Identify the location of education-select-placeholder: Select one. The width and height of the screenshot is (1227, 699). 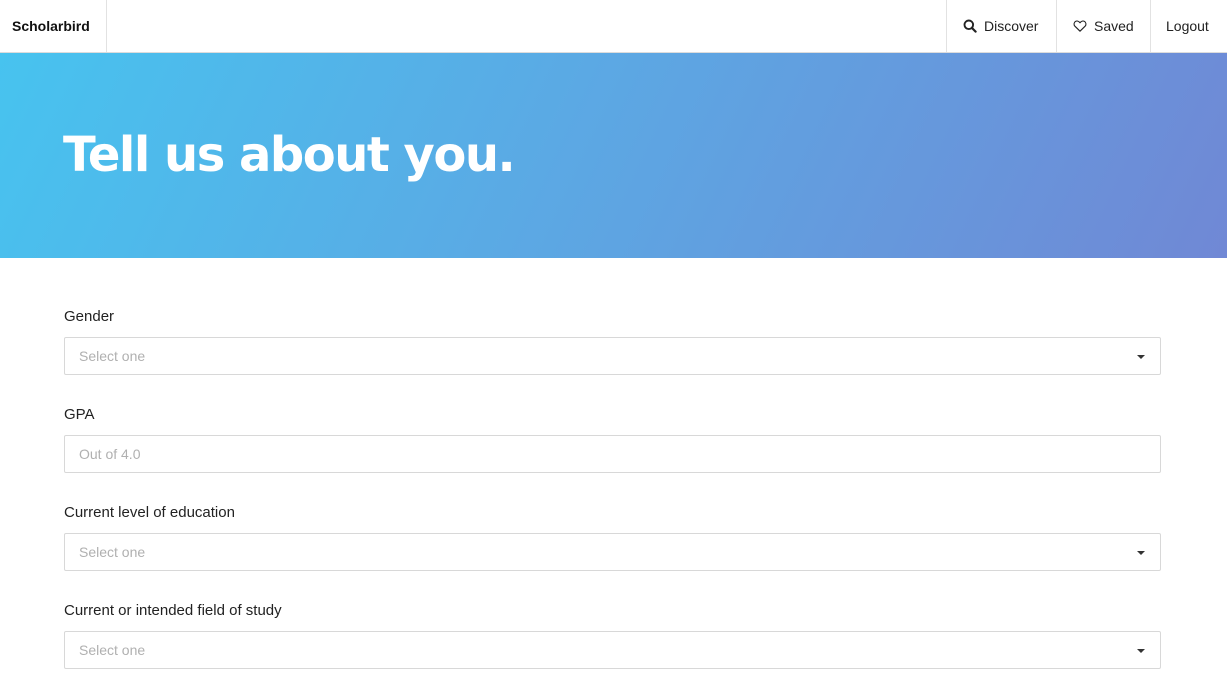
(112, 552).